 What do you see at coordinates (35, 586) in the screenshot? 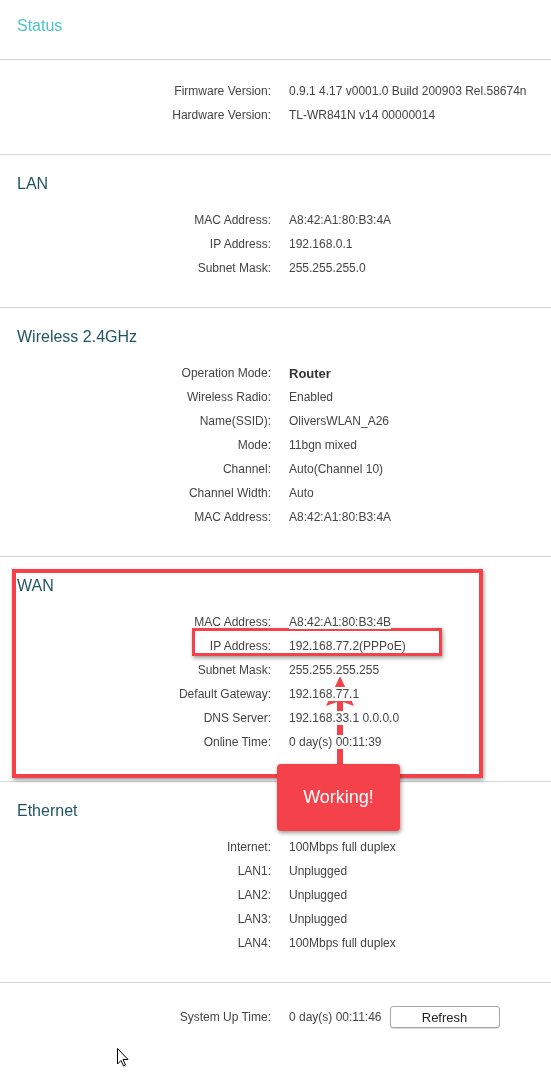
I see `section-title: WAN` at bounding box center [35, 586].